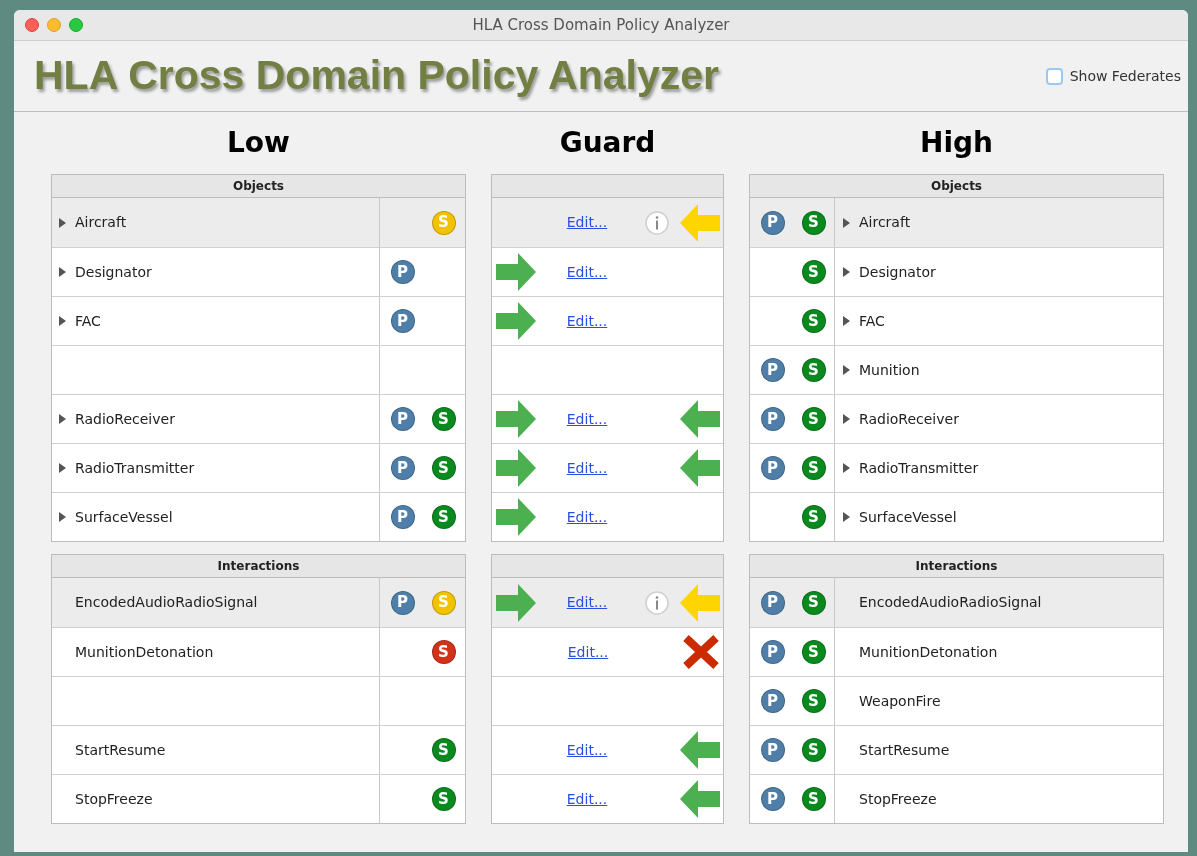  I want to click on item-name: Aircraft, so click(101, 222).